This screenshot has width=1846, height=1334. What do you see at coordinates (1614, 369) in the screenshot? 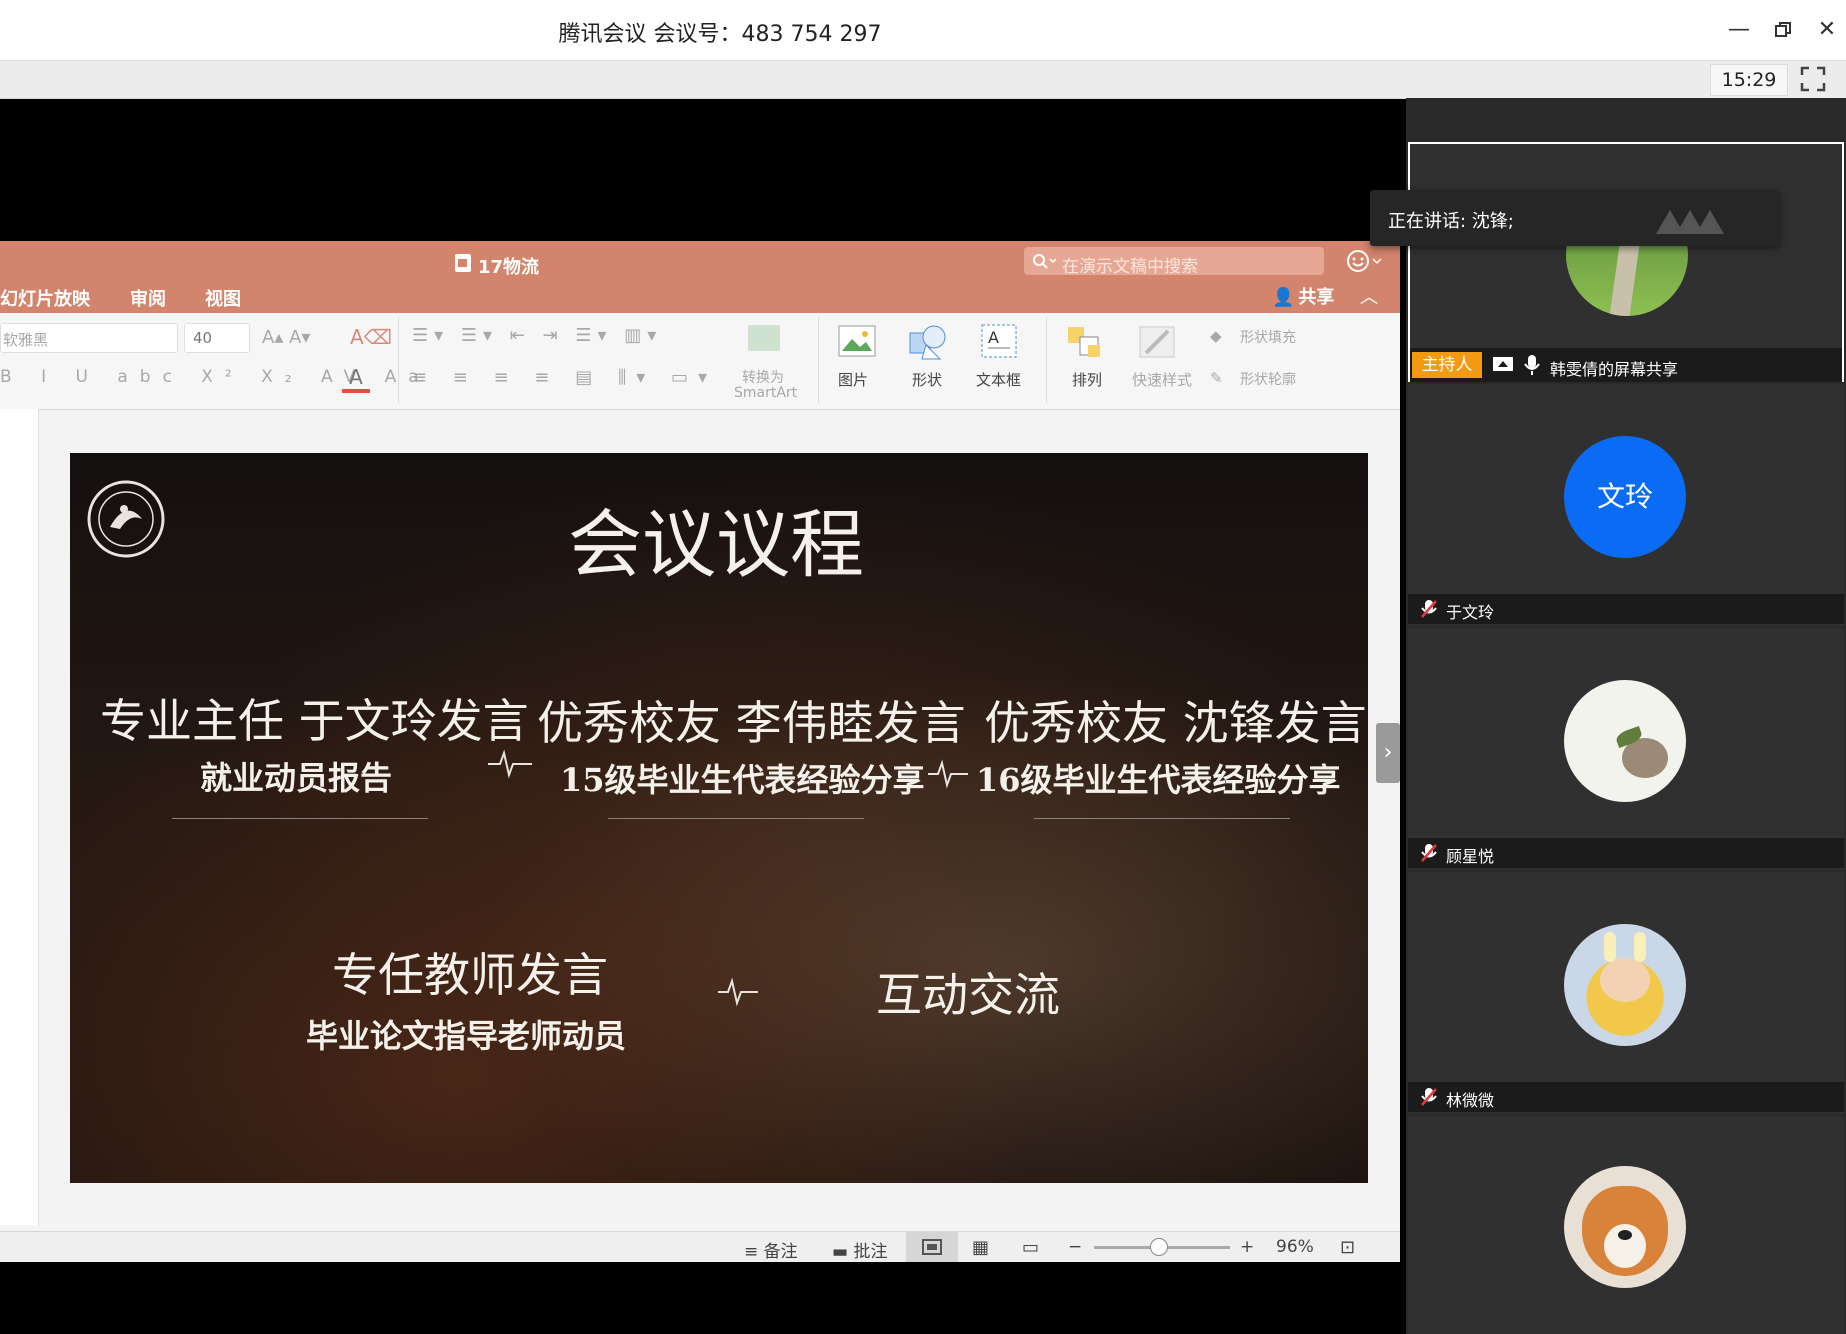
I see `screen-share-label: 韩雯倩的屏幕共享` at bounding box center [1614, 369].